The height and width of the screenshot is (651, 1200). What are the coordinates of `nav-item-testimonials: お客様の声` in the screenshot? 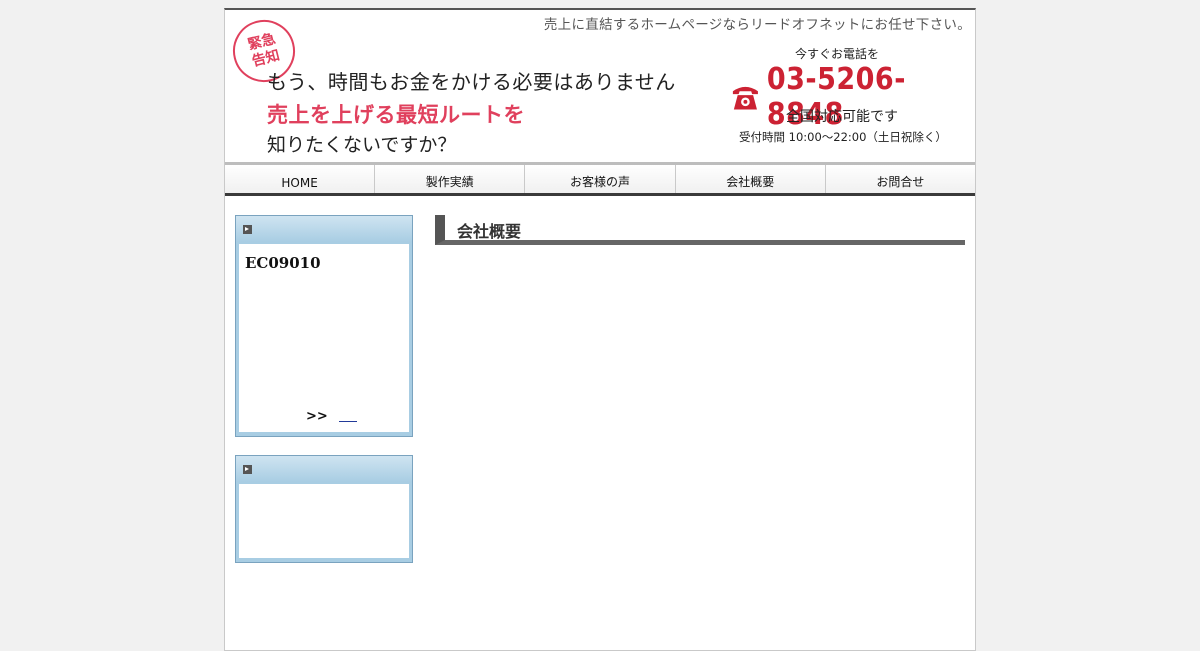 It's located at (600, 179).